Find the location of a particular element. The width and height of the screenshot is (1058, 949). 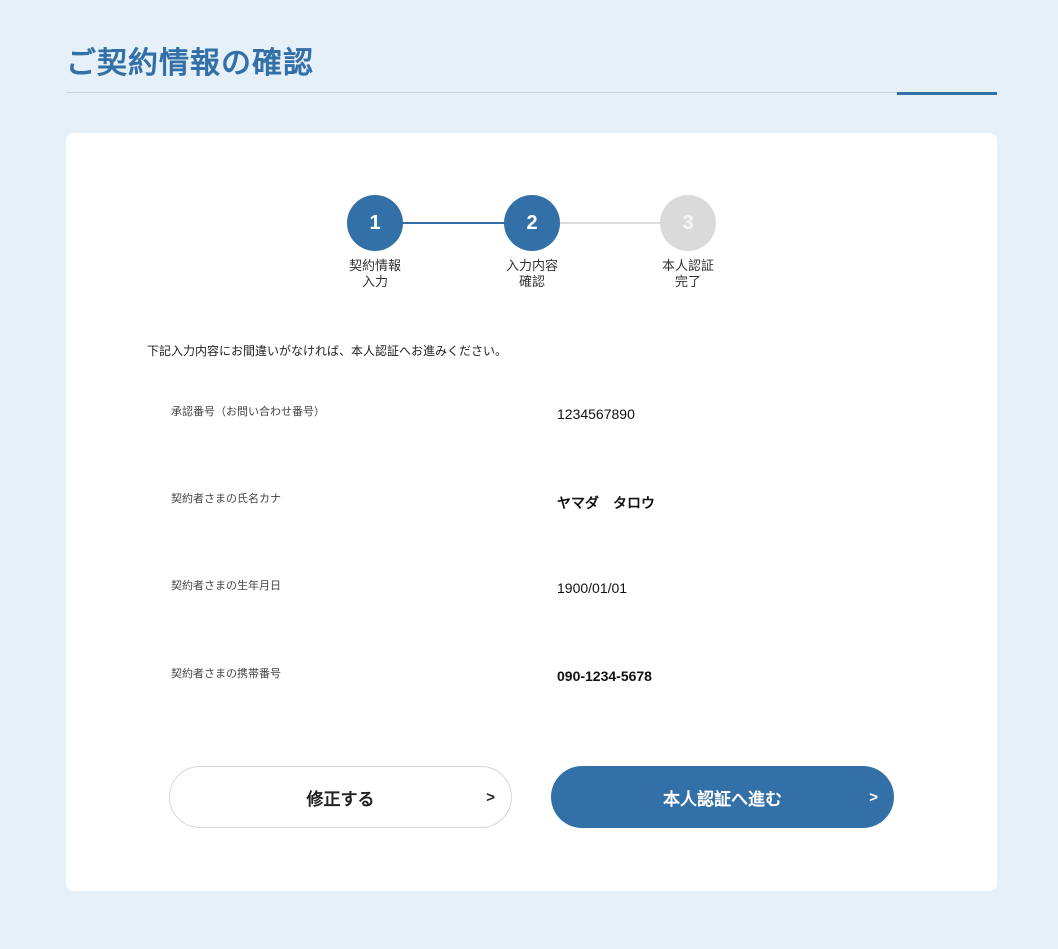

detail-label: 契約者さまの氏名カナ is located at coordinates (226, 498).